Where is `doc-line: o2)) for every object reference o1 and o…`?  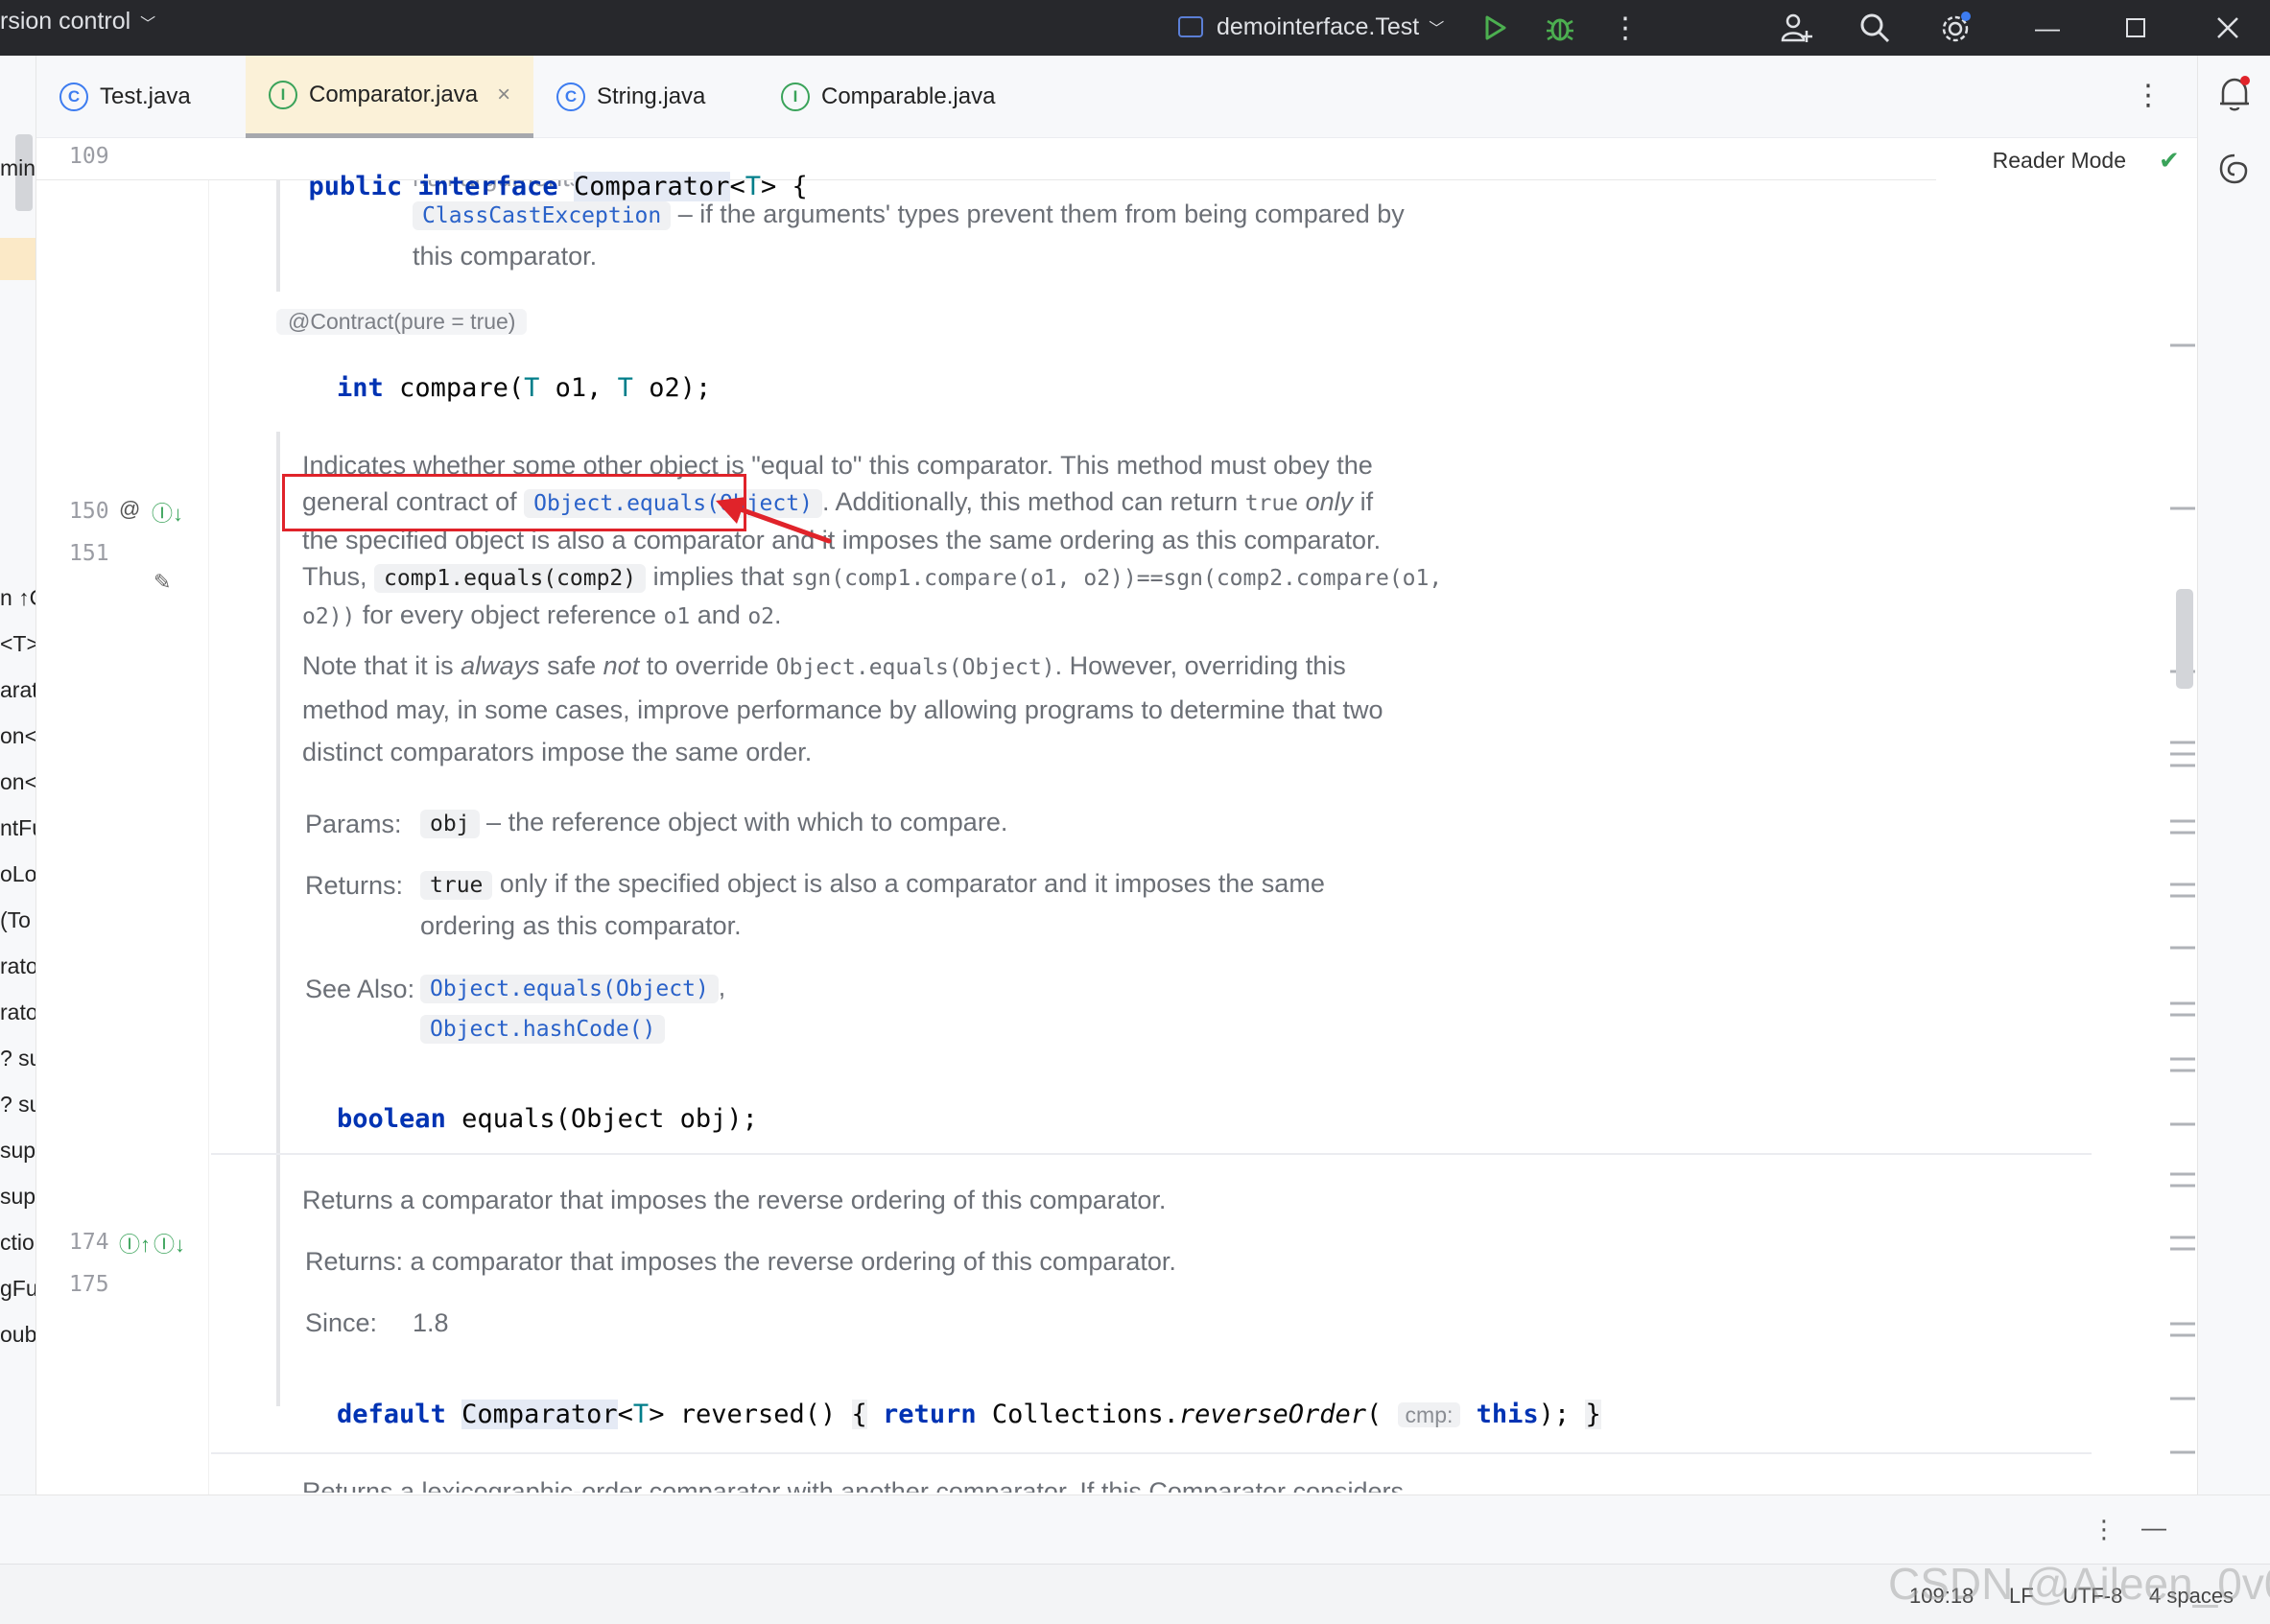
doc-line: o2)) for every object reference o1 and o… is located at coordinates (916, 616).